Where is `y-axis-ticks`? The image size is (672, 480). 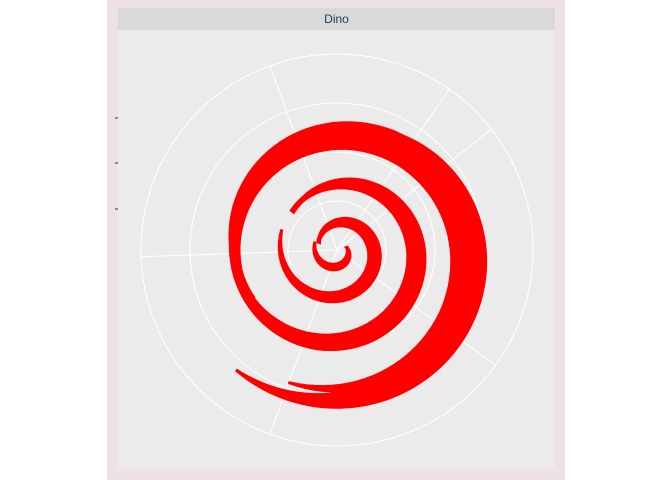 y-axis-ticks is located at coordinates (116, 163).